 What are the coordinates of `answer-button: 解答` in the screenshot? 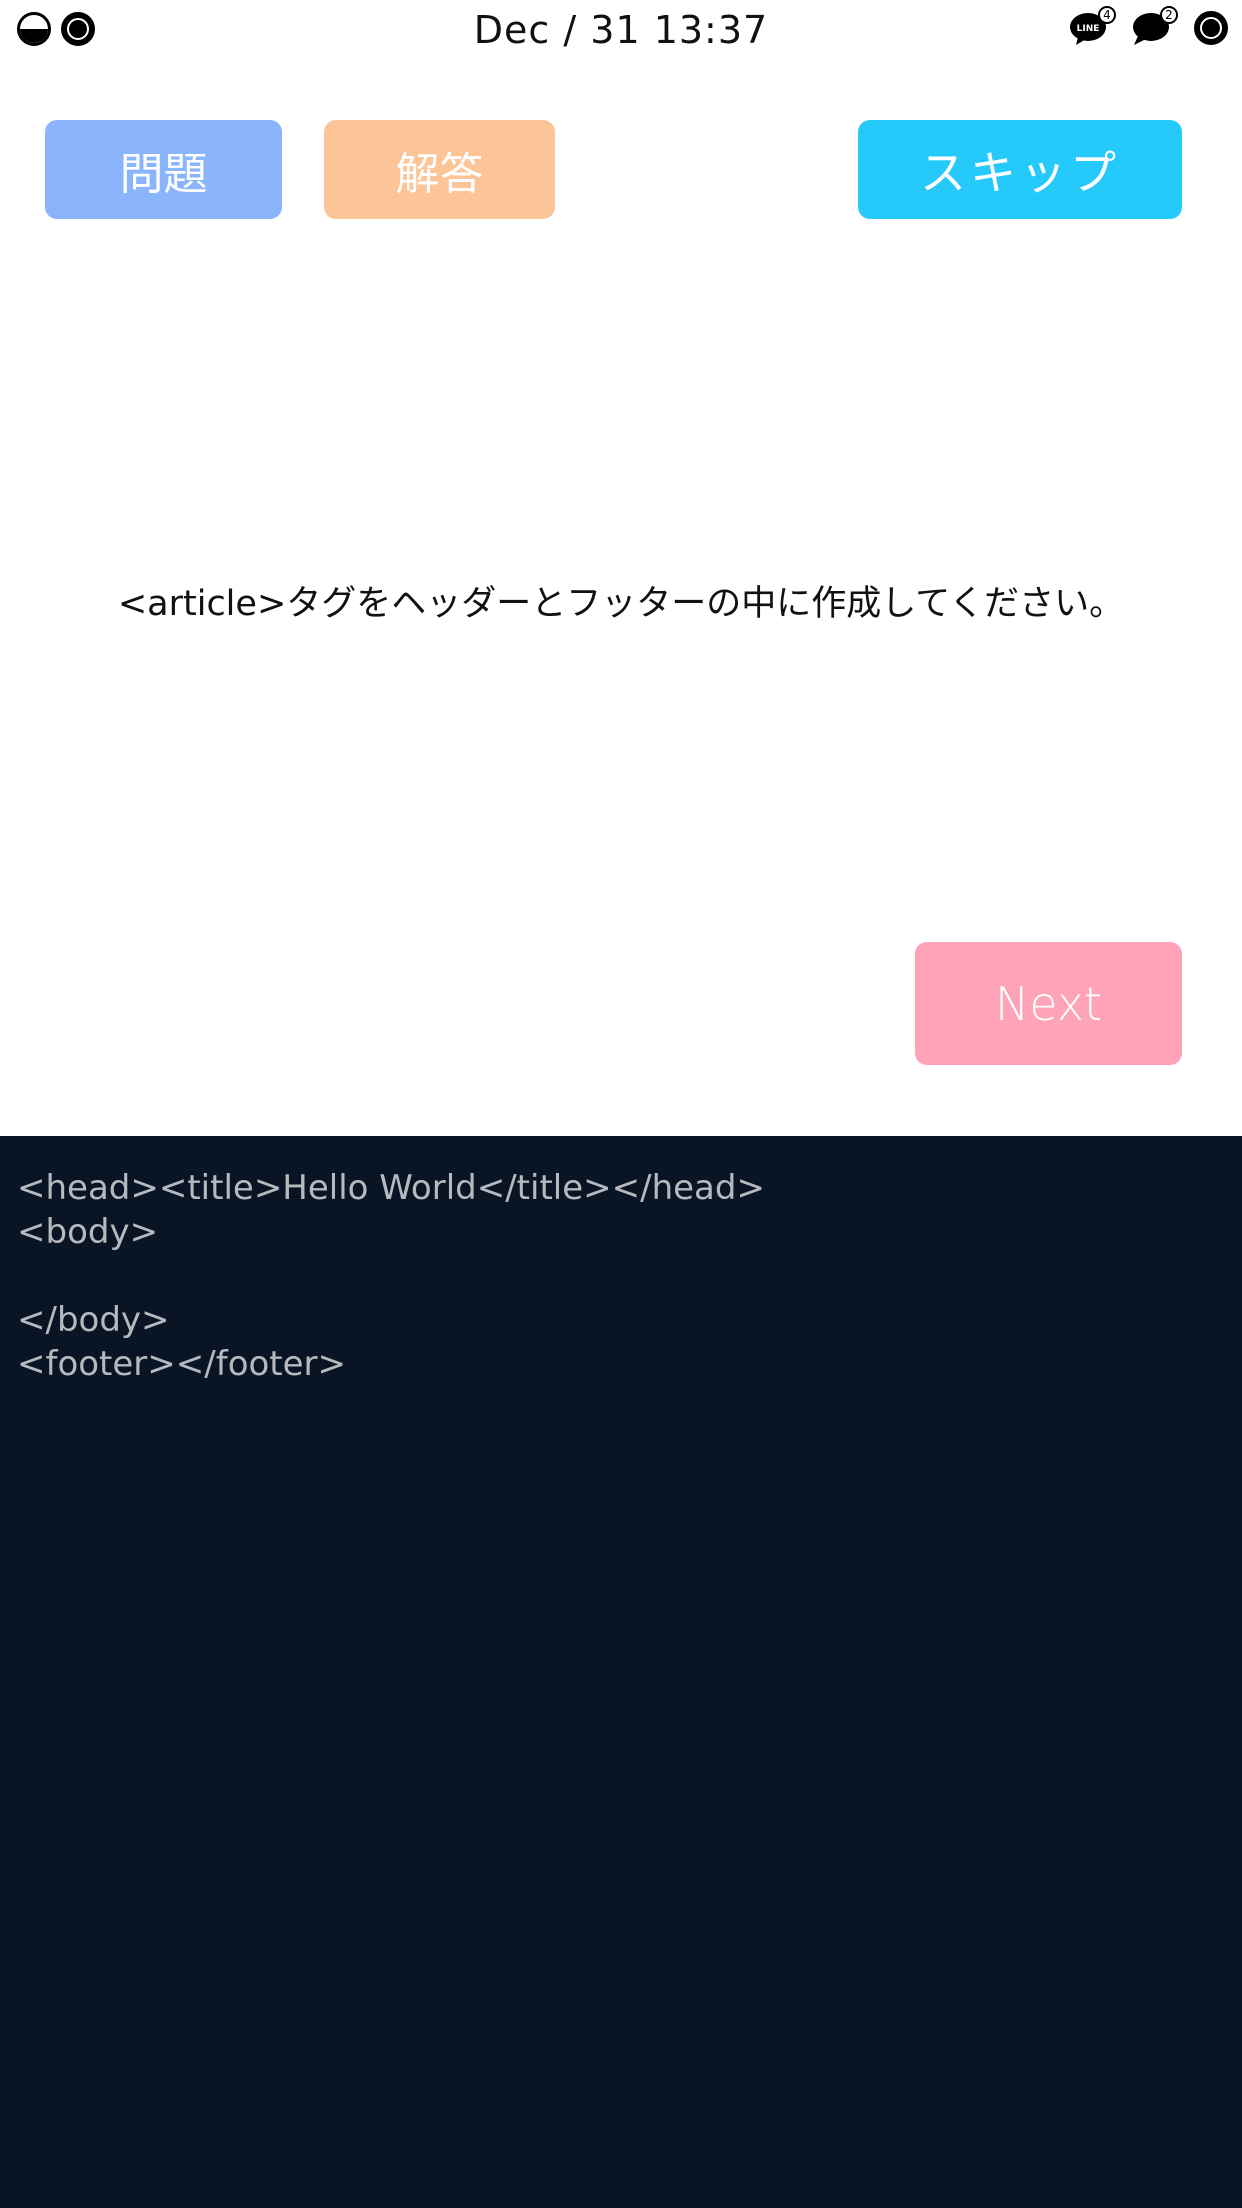 It's located at (439, 169).